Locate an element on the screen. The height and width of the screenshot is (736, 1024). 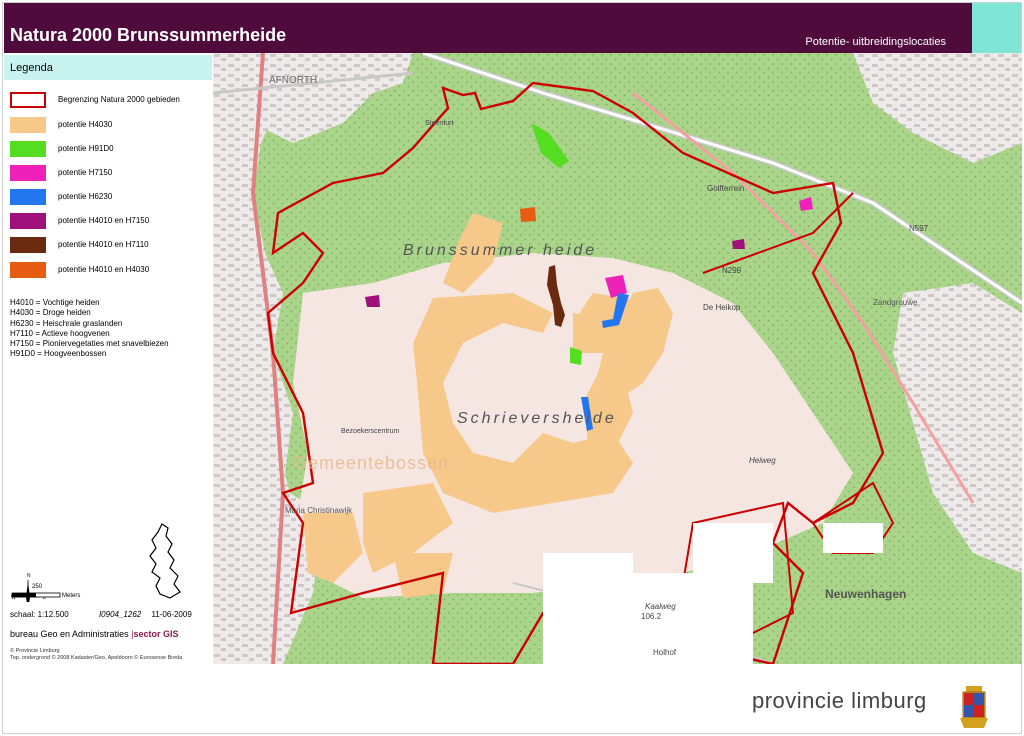
habitat-definition: H4010 = Vochtige heiden is located at coordinates (55, 302).